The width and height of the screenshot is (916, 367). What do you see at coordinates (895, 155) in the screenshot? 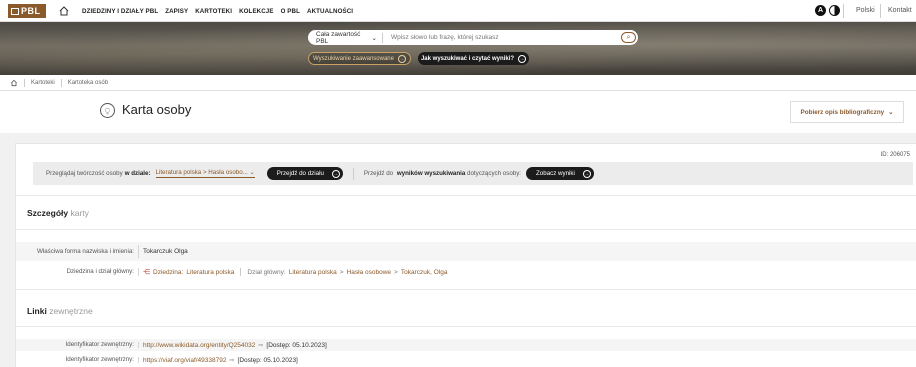
I see `record-id: ID: 206075` at bounding box center [895, 155].